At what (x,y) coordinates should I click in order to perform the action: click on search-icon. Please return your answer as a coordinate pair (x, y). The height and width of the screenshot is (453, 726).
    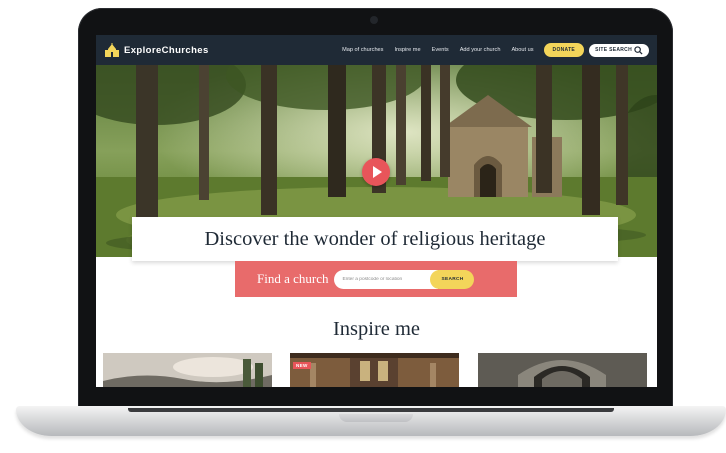
    Looking at the image, I should click on (638, 50).